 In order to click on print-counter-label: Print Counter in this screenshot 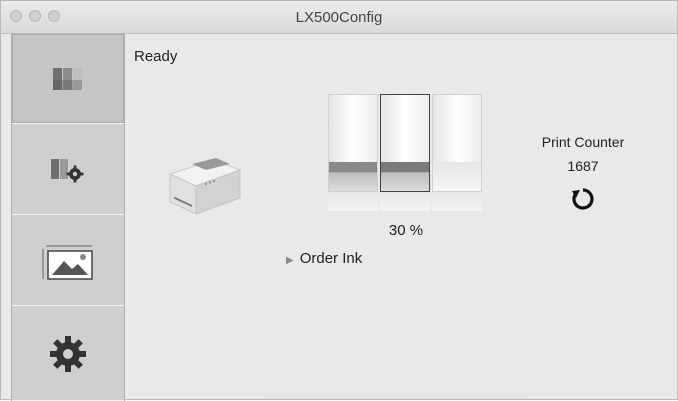, I will do `click(583, 142)`.